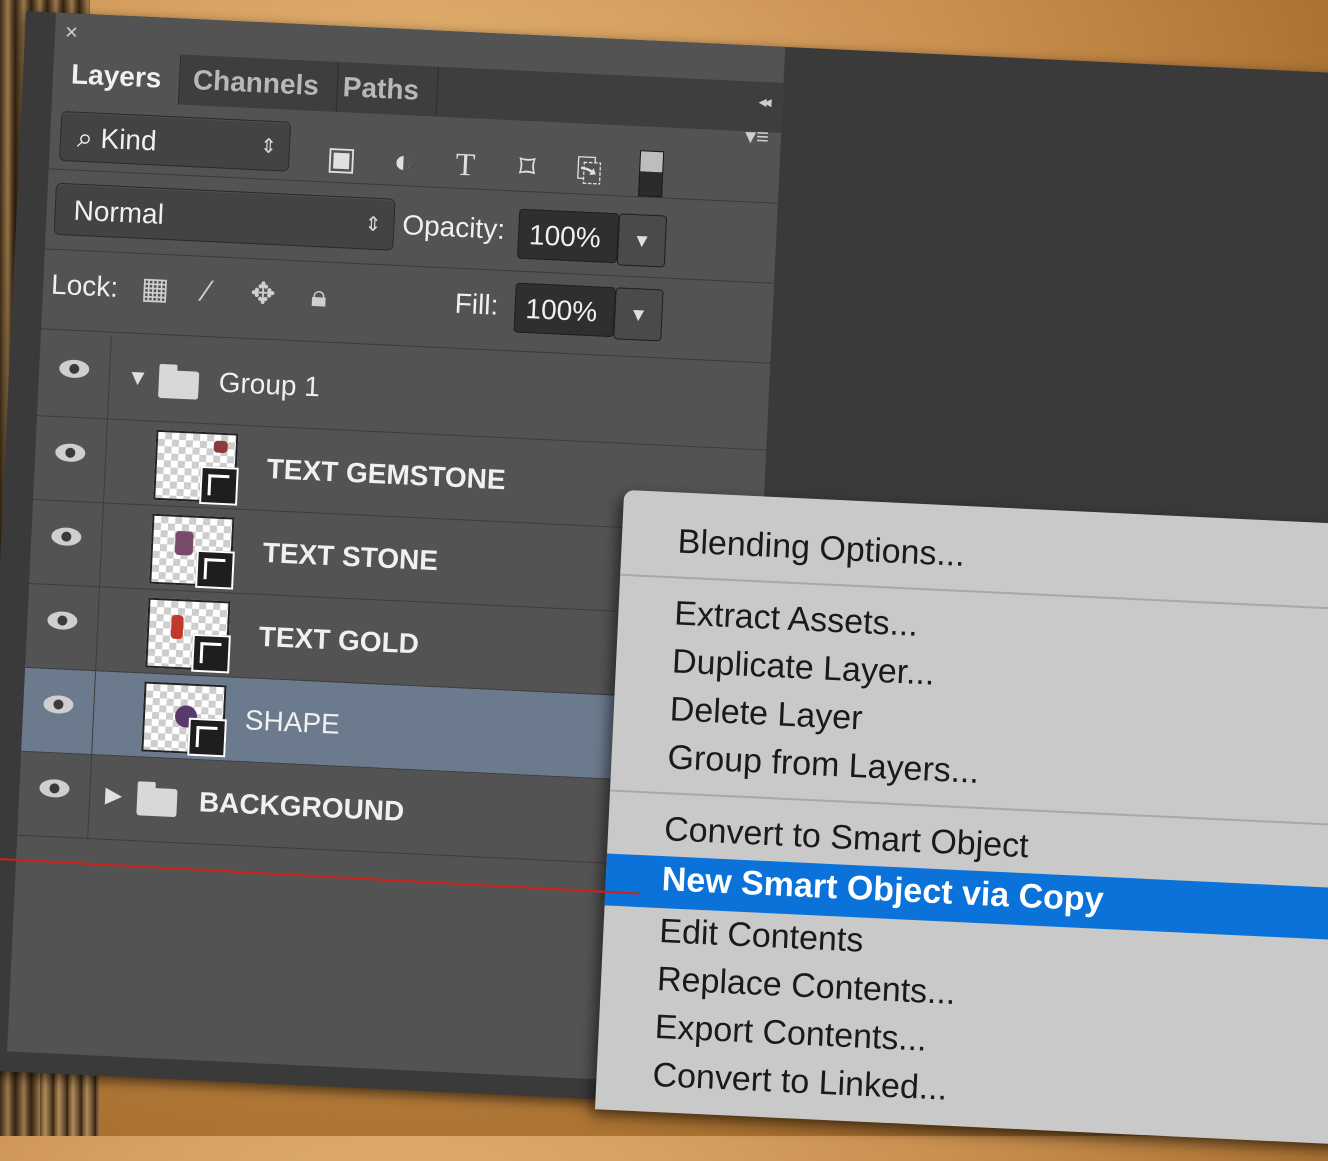  Describe the element at coordinates (342, 158) in the screenshot. I see `image-filter-icon: ▣` at that location.